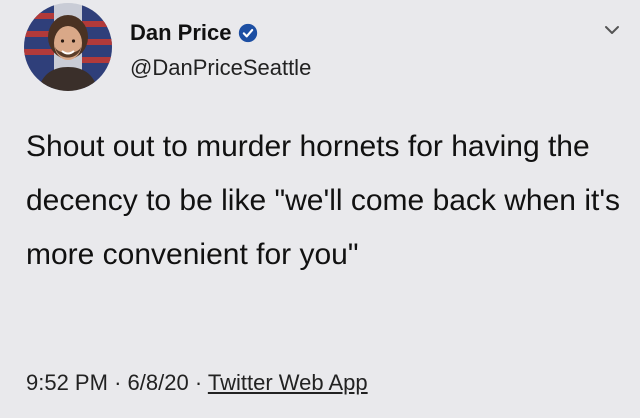 This screenshot has width=640, height=418. I want to click on chevron-down-icon, so click(612, 30).